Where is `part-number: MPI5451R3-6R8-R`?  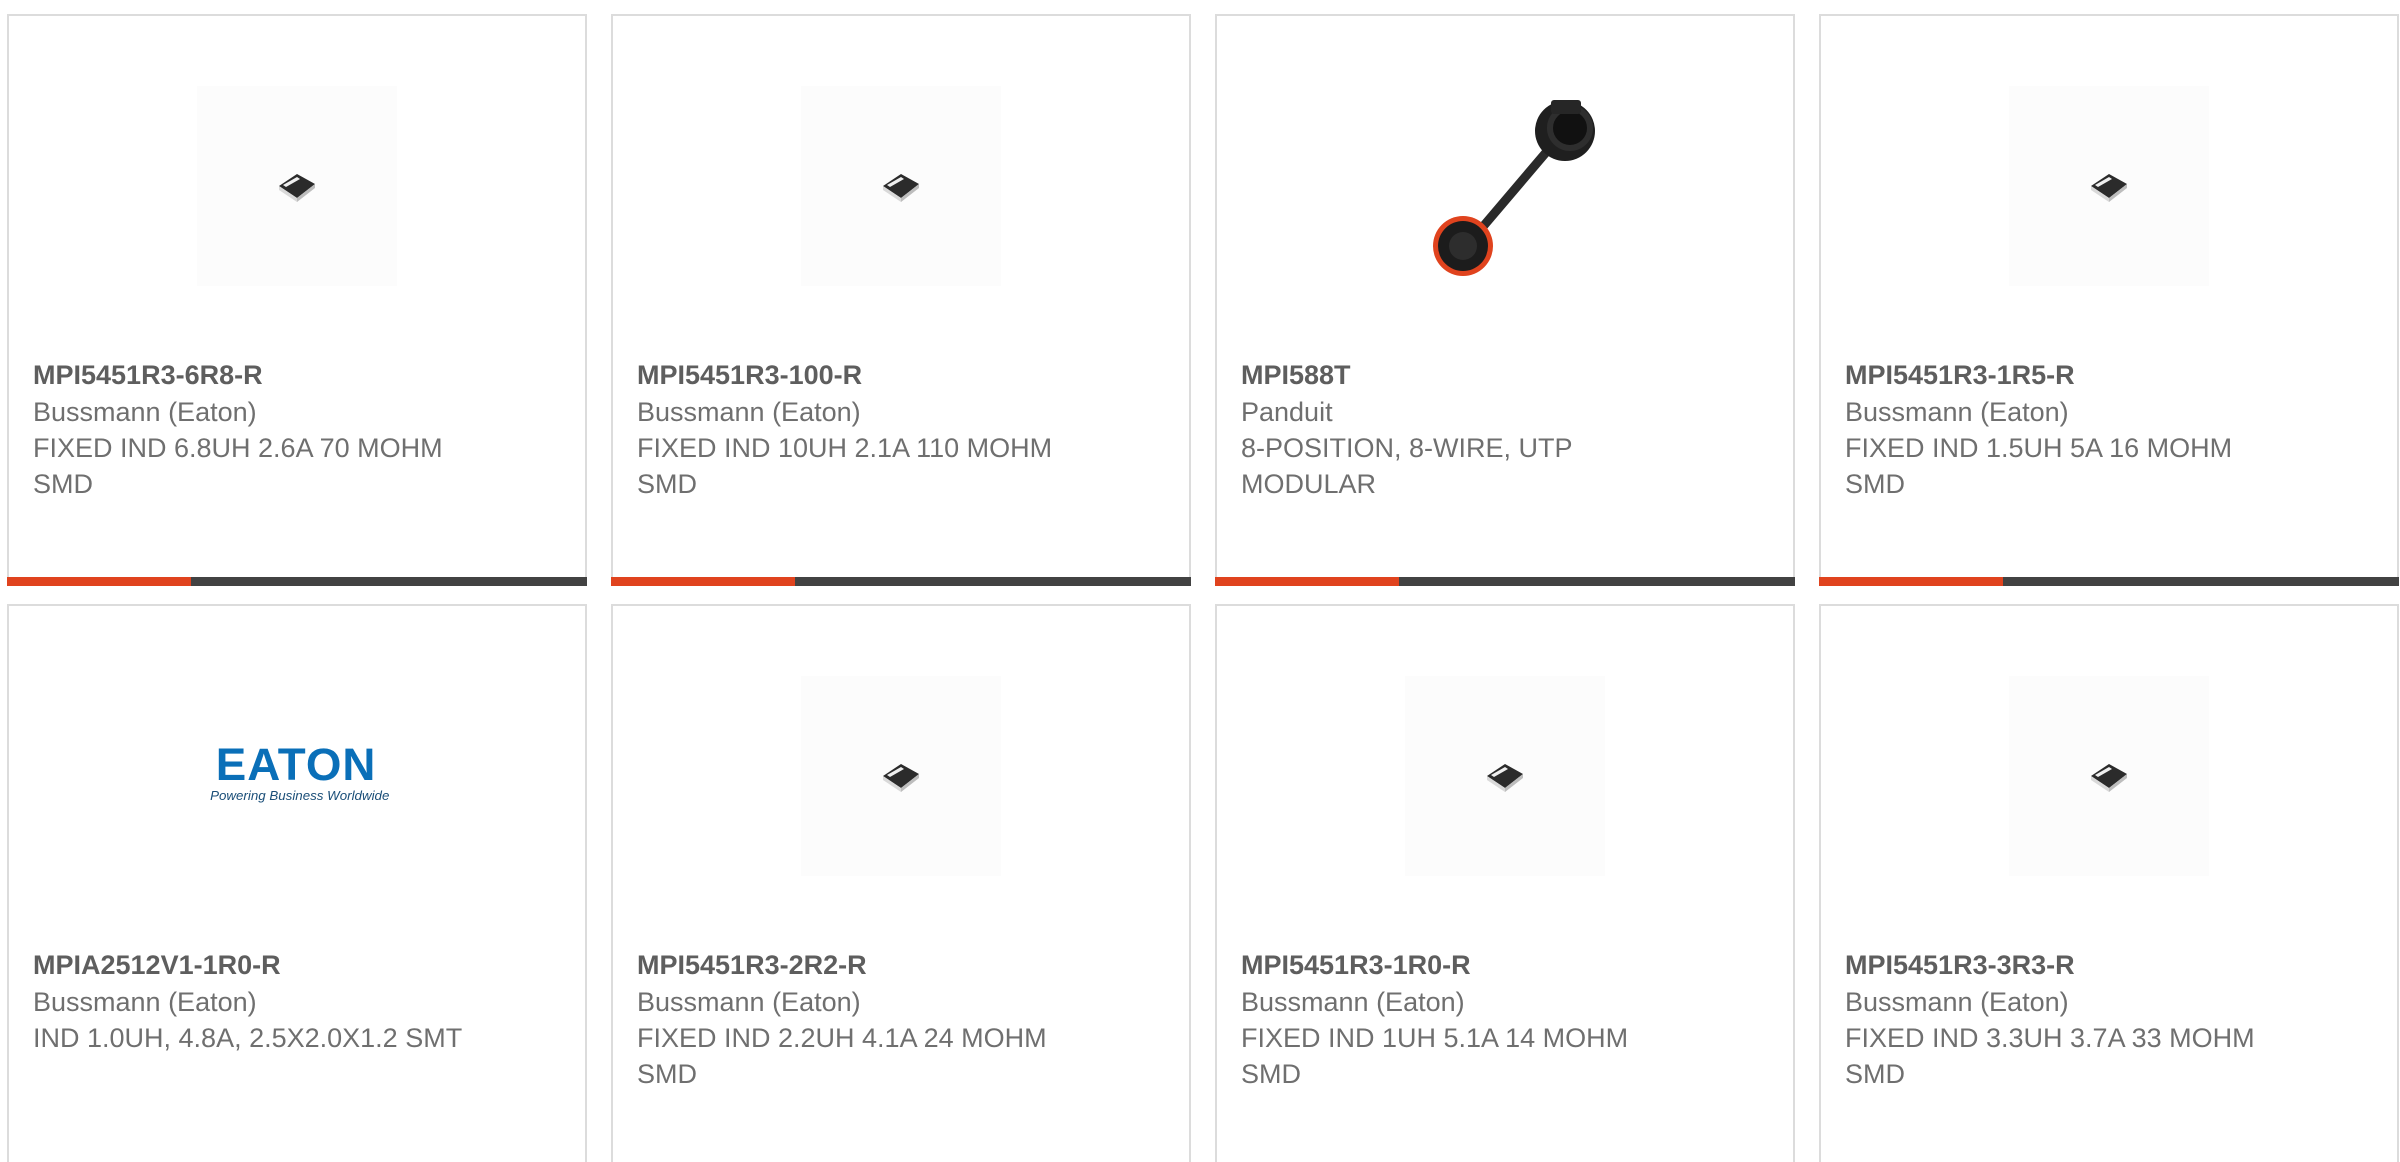
part-number: MPI5451R3-6R8-R is located at coordinates (297, 375).